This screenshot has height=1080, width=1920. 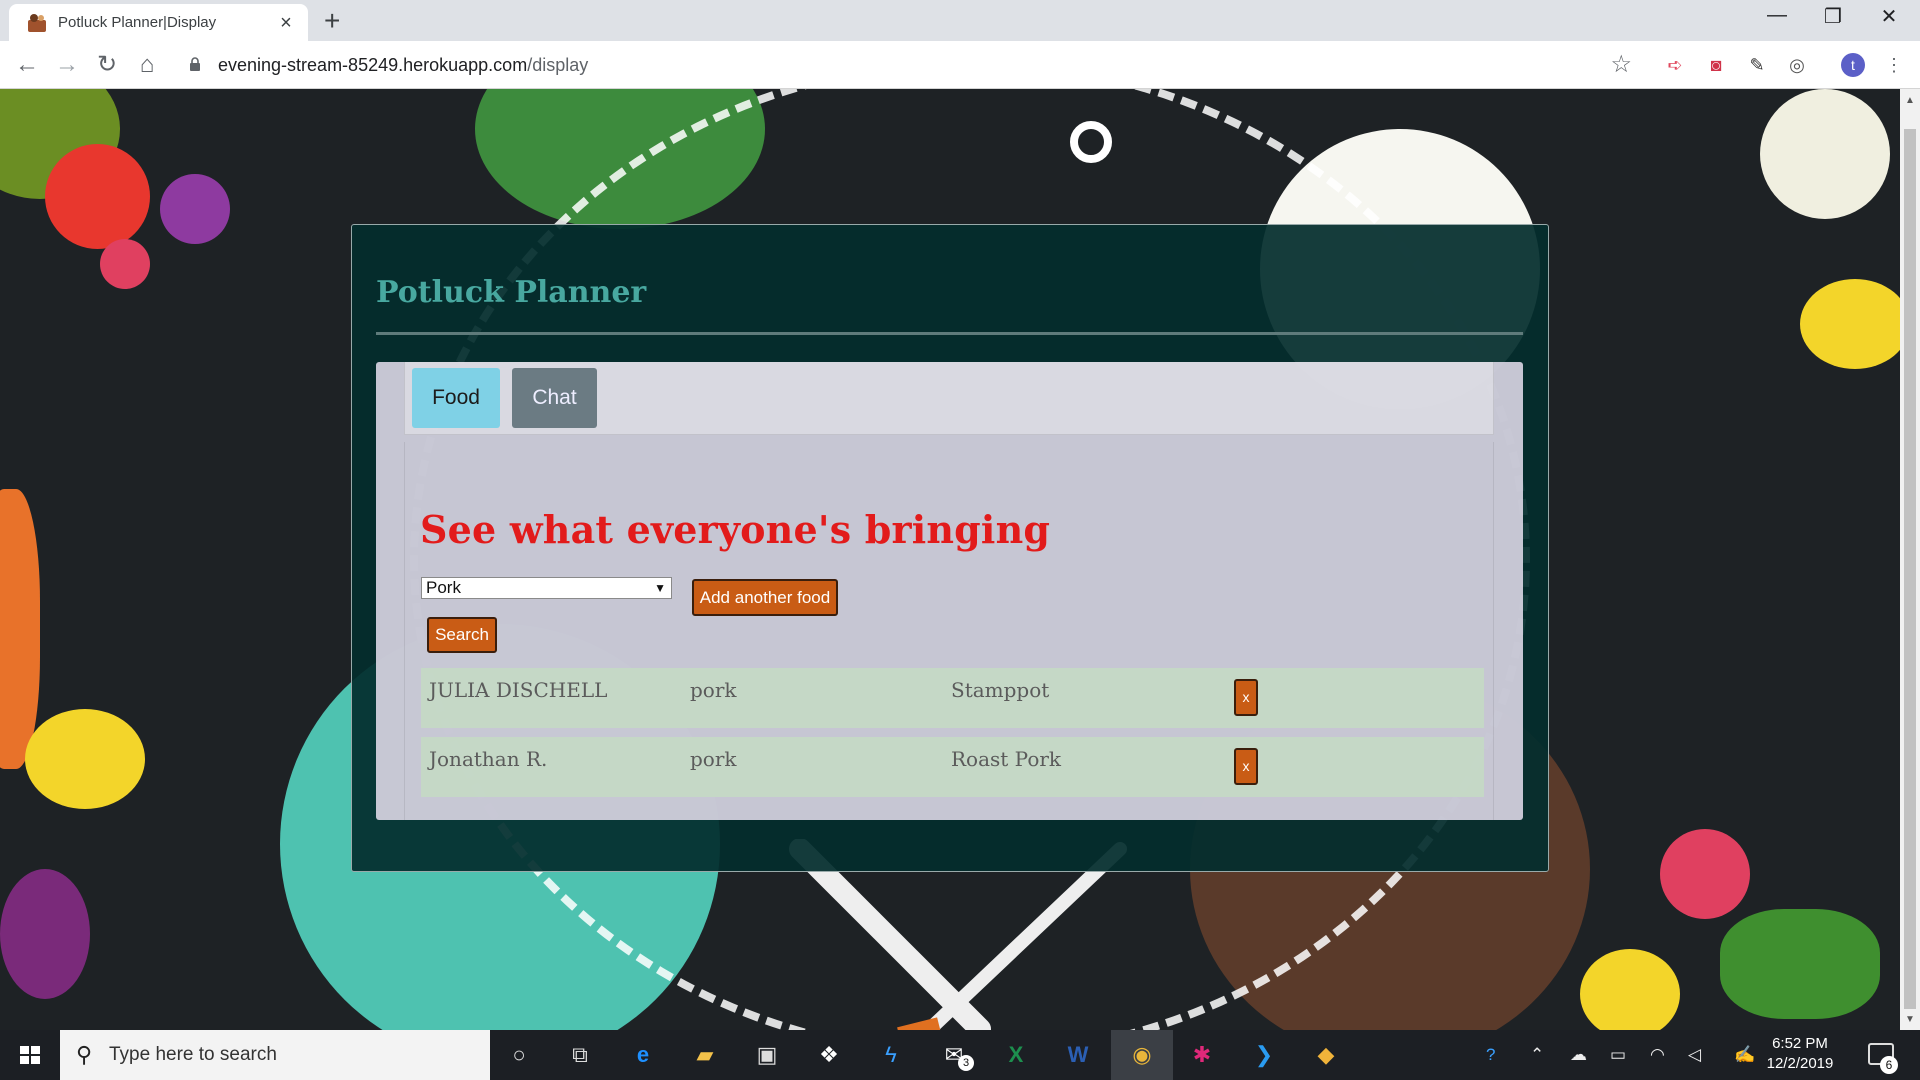 I want to click on chrome-icon: ◉, so click(x=1142, y=1055).